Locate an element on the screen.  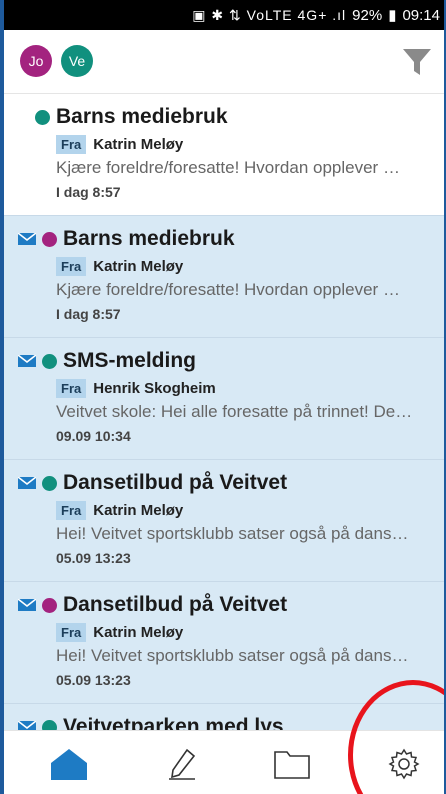
avatar-ve: Ve is located at coordinates (77, 61).